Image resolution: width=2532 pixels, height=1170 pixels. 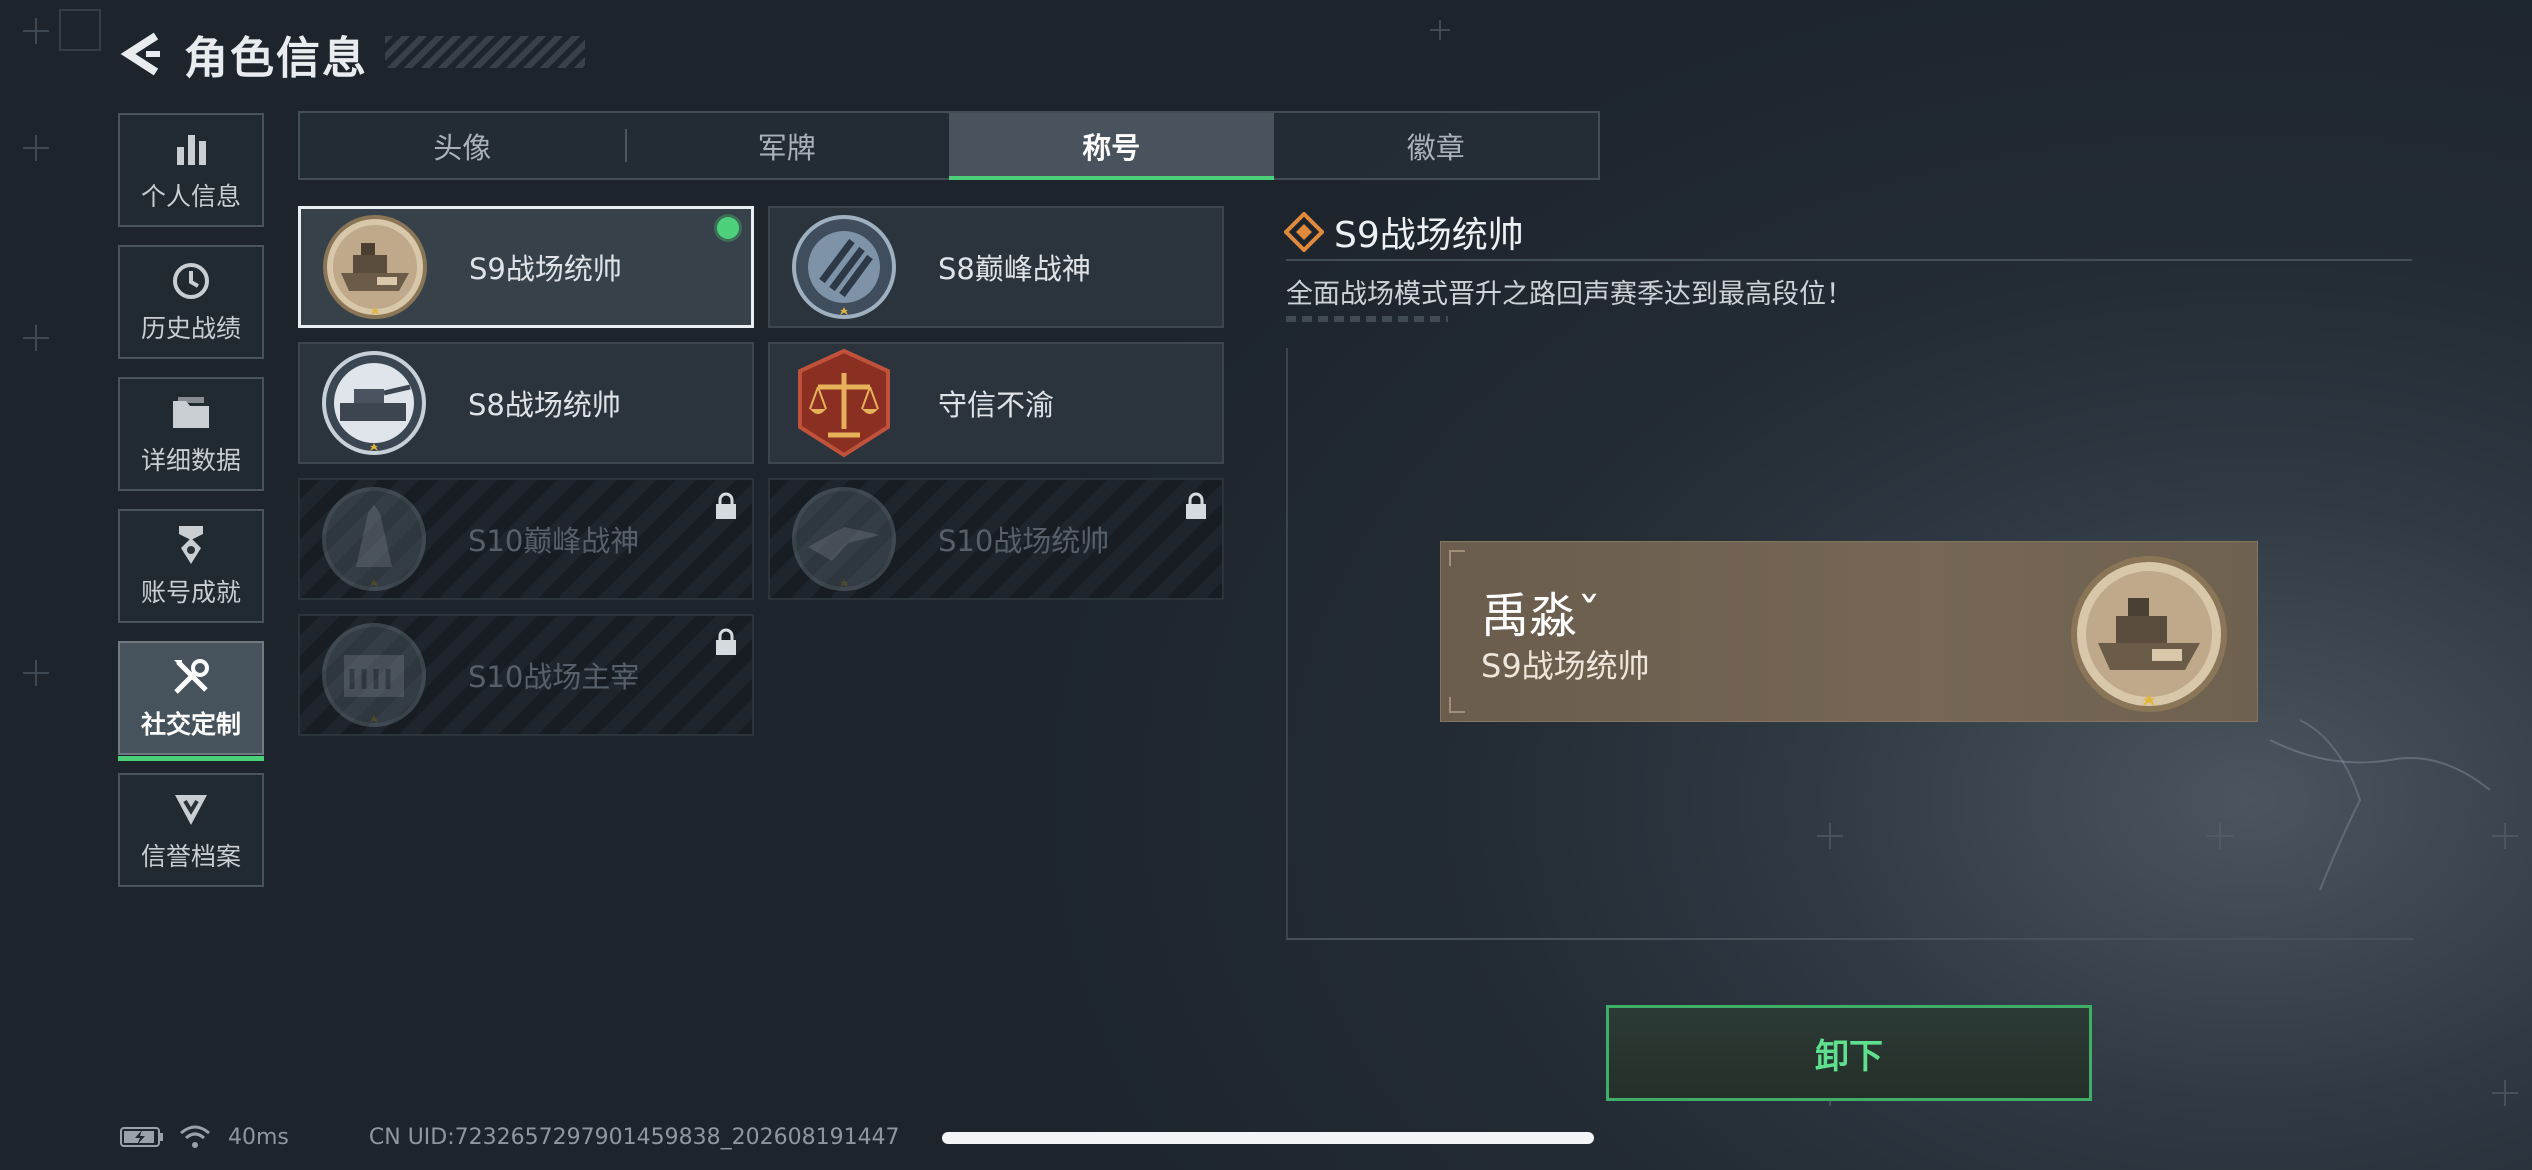 What do you see at coordinates (374, 539) in the screenshot?
I see `tower-emblem-icon` at bounding box center [374, 539].